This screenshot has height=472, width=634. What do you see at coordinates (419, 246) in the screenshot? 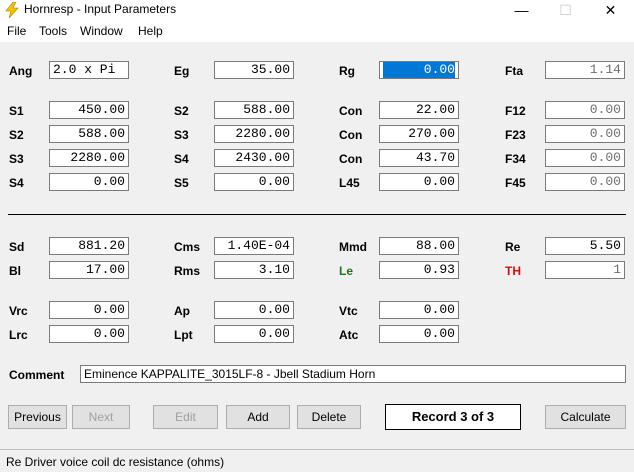
I see `mmd-field: 88.00` at bounding box center [419, 246].